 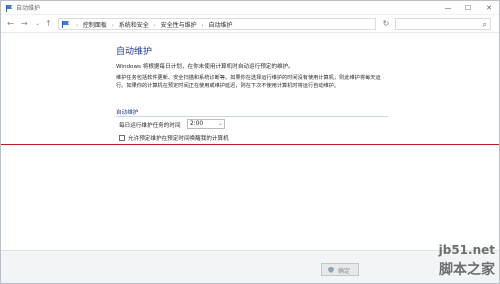 I want to click on up-button: ↑, so click(x=48, y=24).